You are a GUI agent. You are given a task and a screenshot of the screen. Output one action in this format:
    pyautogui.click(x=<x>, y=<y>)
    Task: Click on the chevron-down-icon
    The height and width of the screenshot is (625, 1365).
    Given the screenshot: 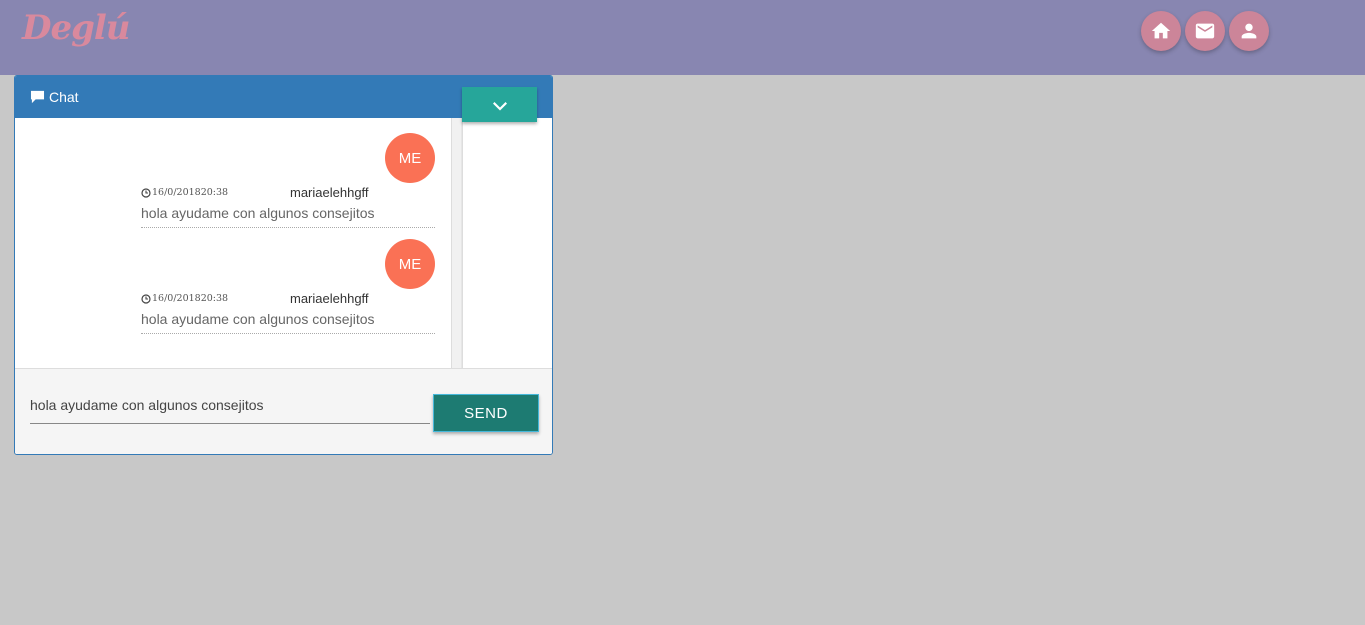 What is the action you would take?
    pyautogui.click(x=499, y=105)
    